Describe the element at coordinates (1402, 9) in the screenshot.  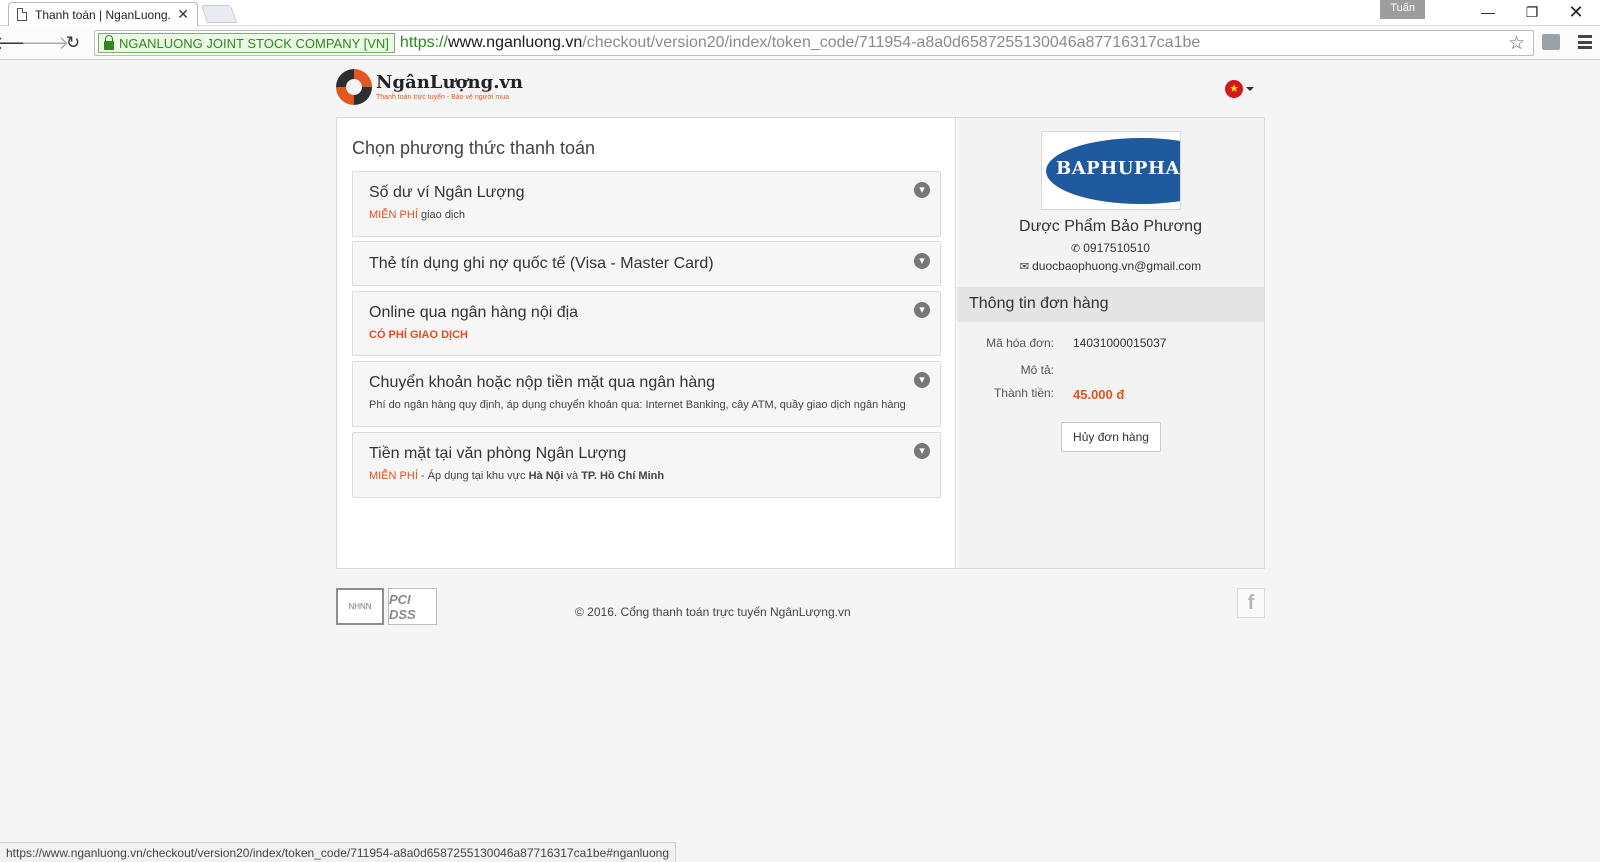
I see `profile-button: Tuấn` at that location.